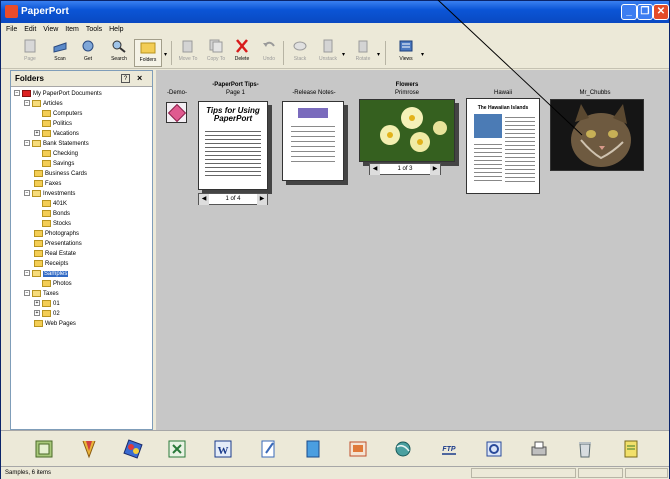 This screenshot has height=479, width=670. I want to click on tree-item-articles: − Articles, so click(43, 104).